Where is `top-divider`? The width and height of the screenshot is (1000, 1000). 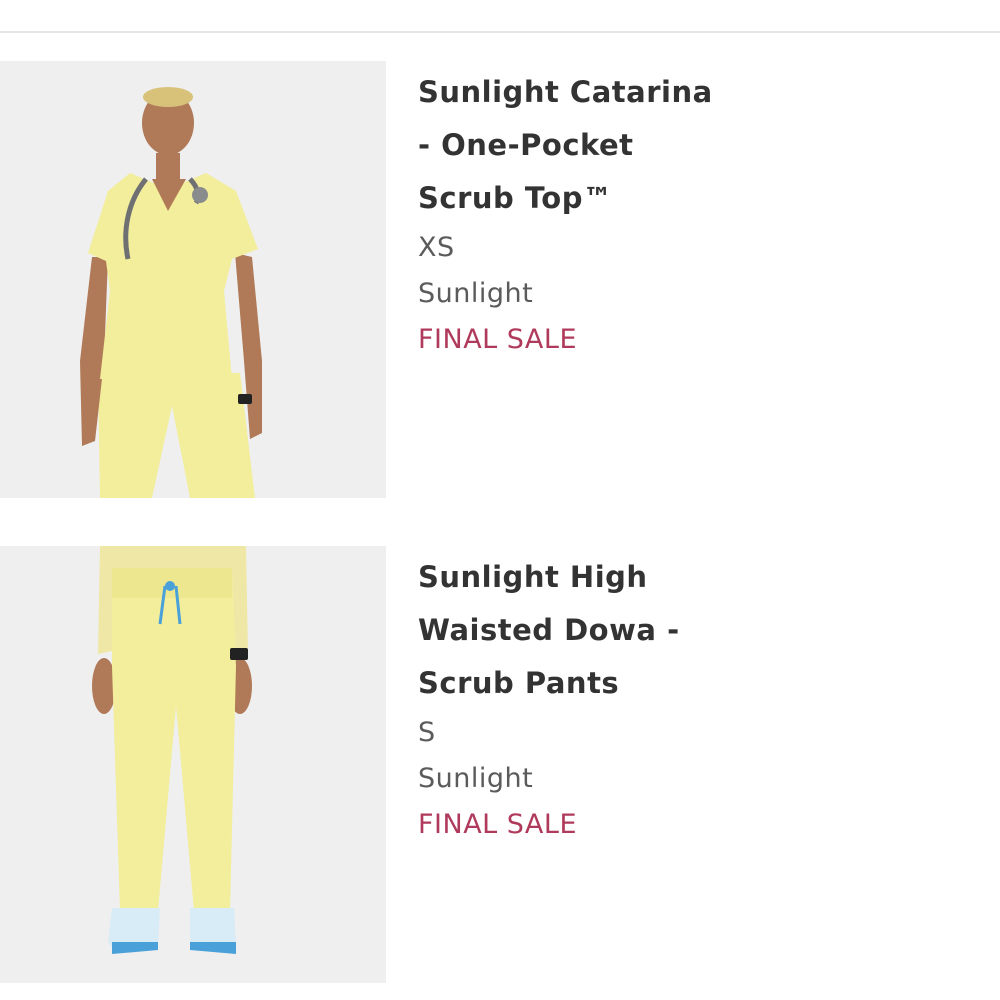 top-divider is located at coordinates (500, 32).